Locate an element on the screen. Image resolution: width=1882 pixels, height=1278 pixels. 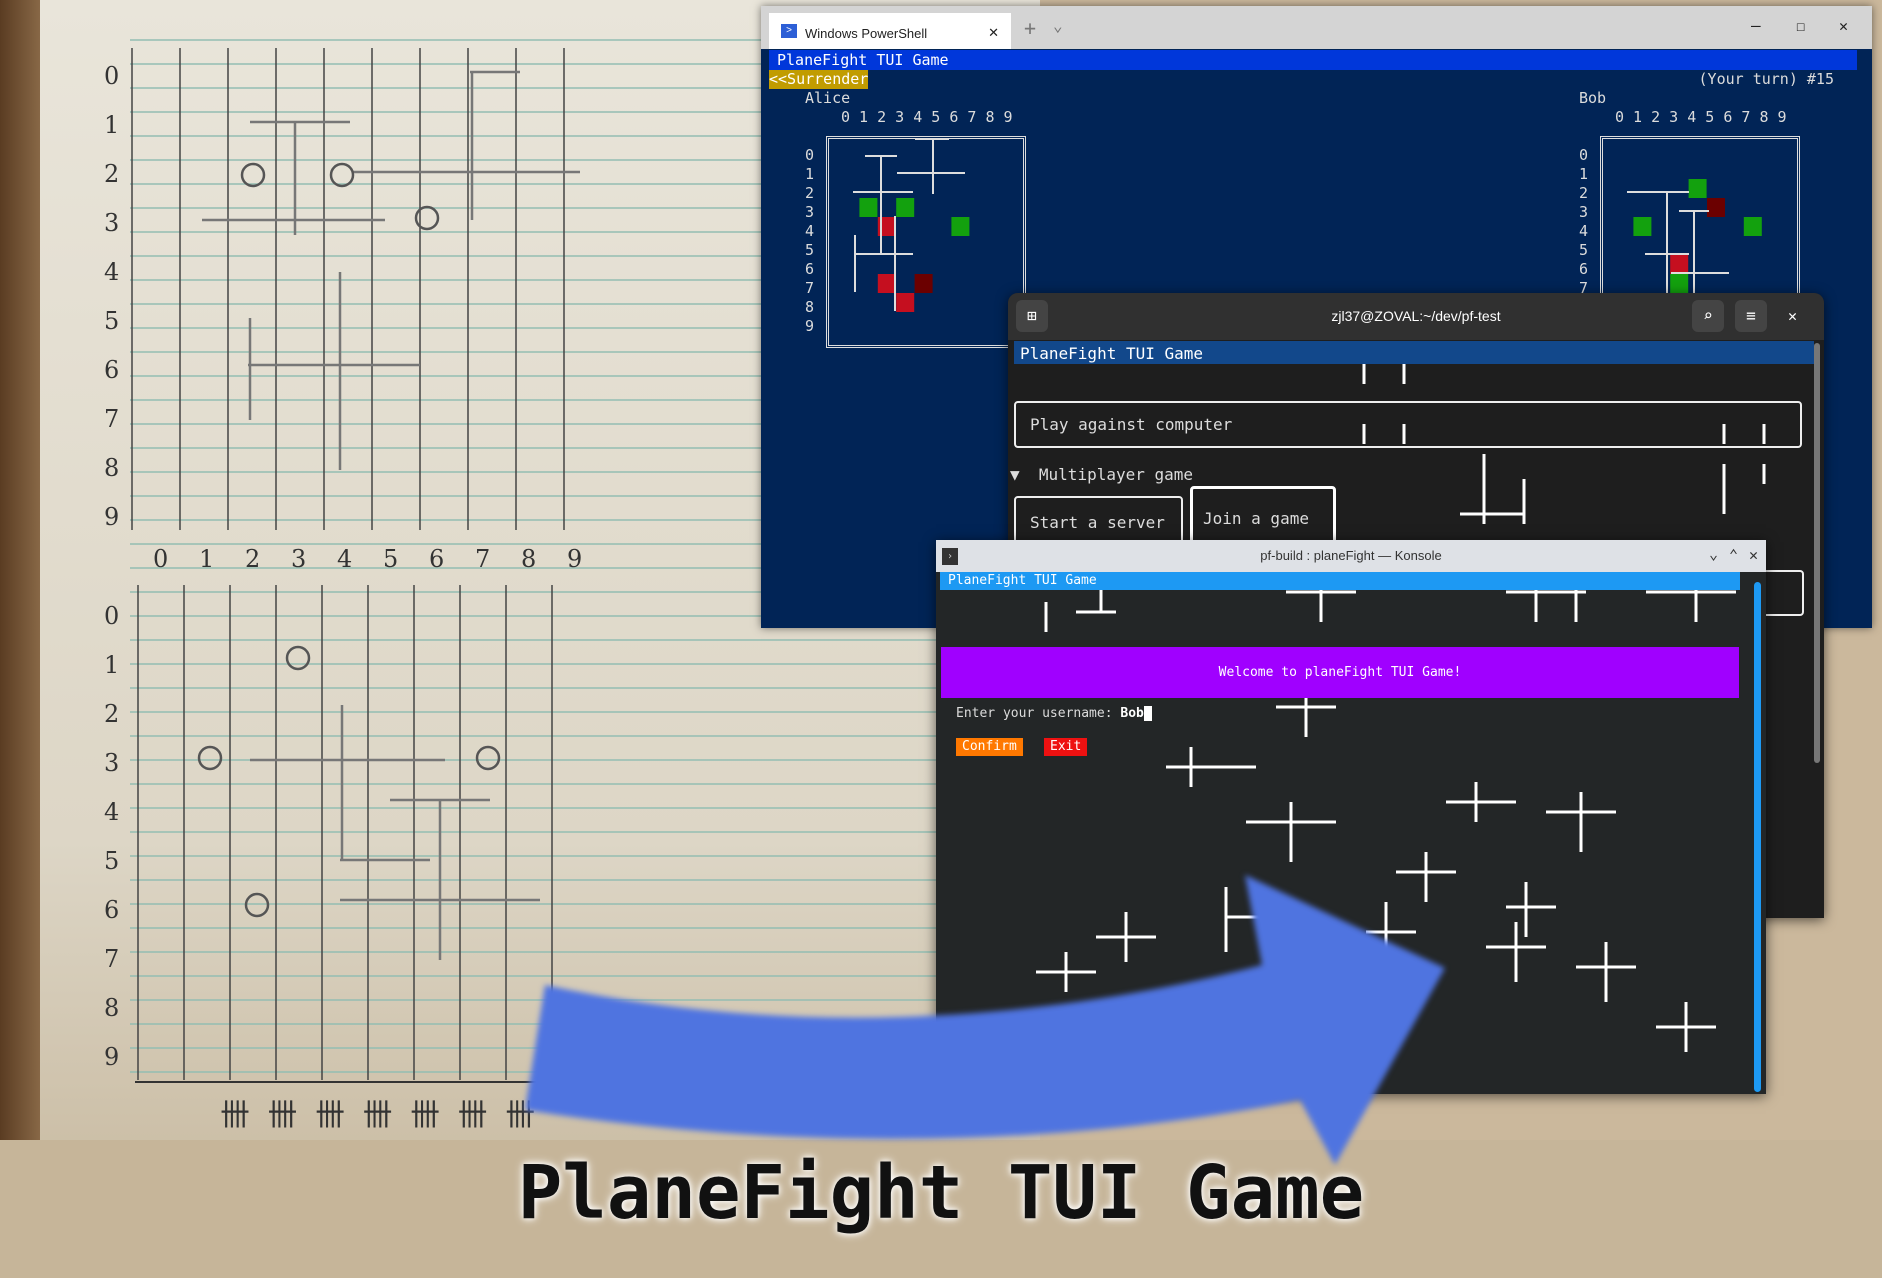
arrow-graphic is located at coordinates (985, 1020).